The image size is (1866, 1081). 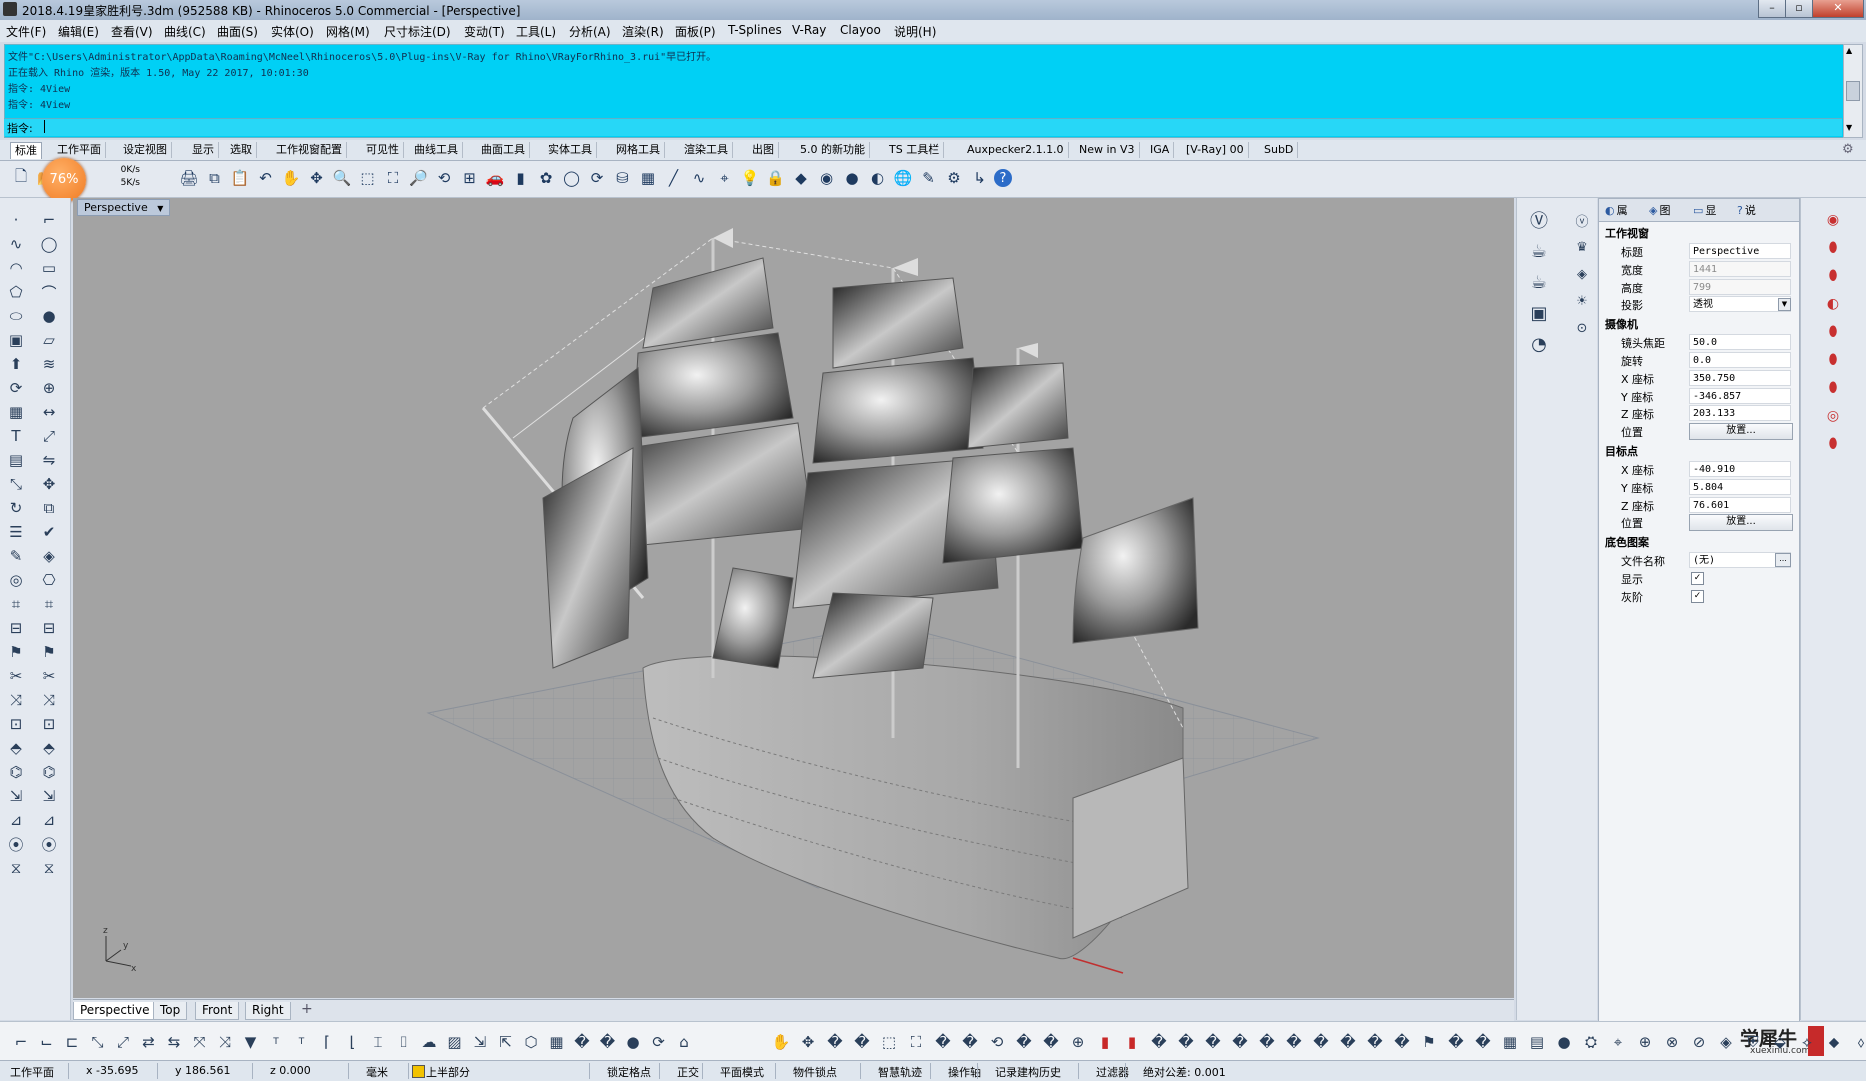 What do you see at coordinates (327, 1042) in the screenshot?
I see `bottom-tool-icon: ⌈` at bounding box center [327, 1042].